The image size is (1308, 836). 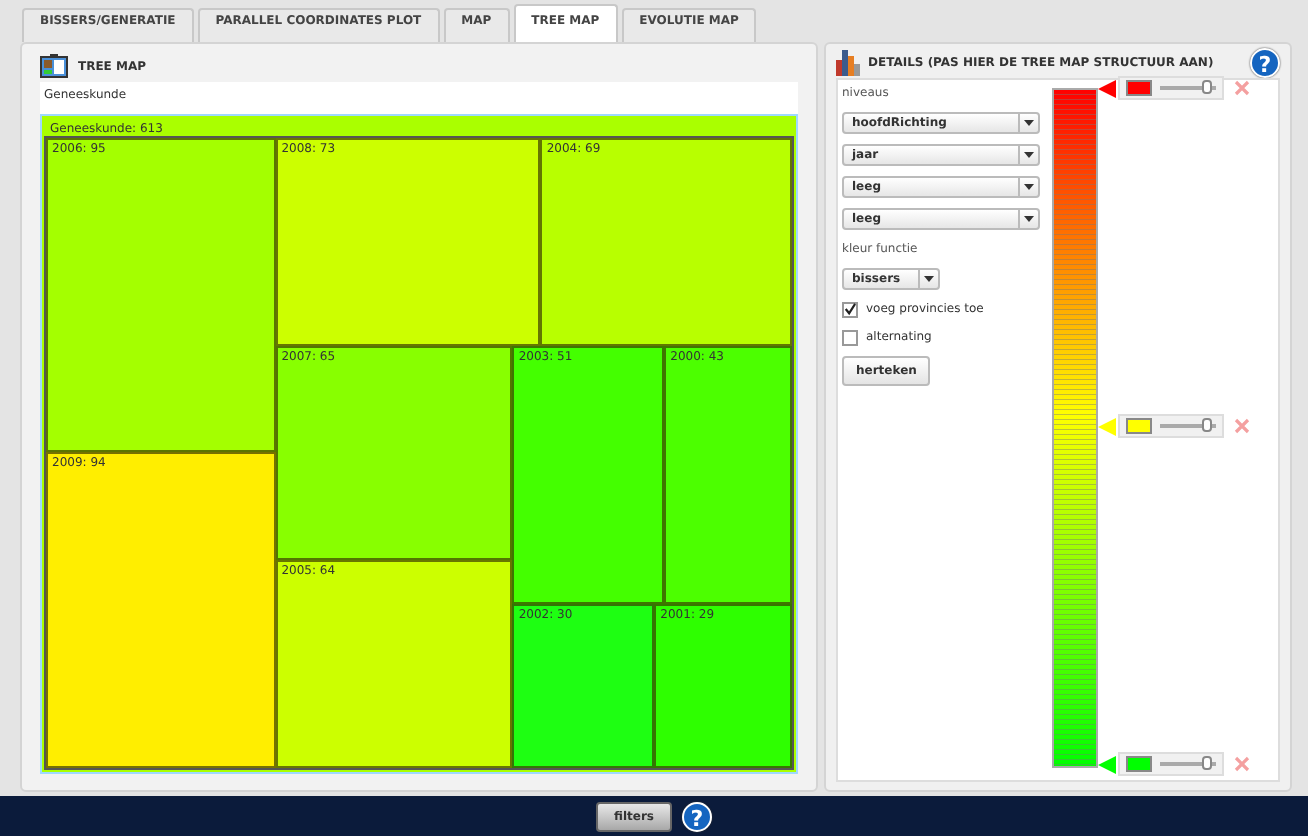 What do you see at coordinates (848, 63) in the screenshot?
I see `bar-chart-icon` at bounding box center [848, 63].